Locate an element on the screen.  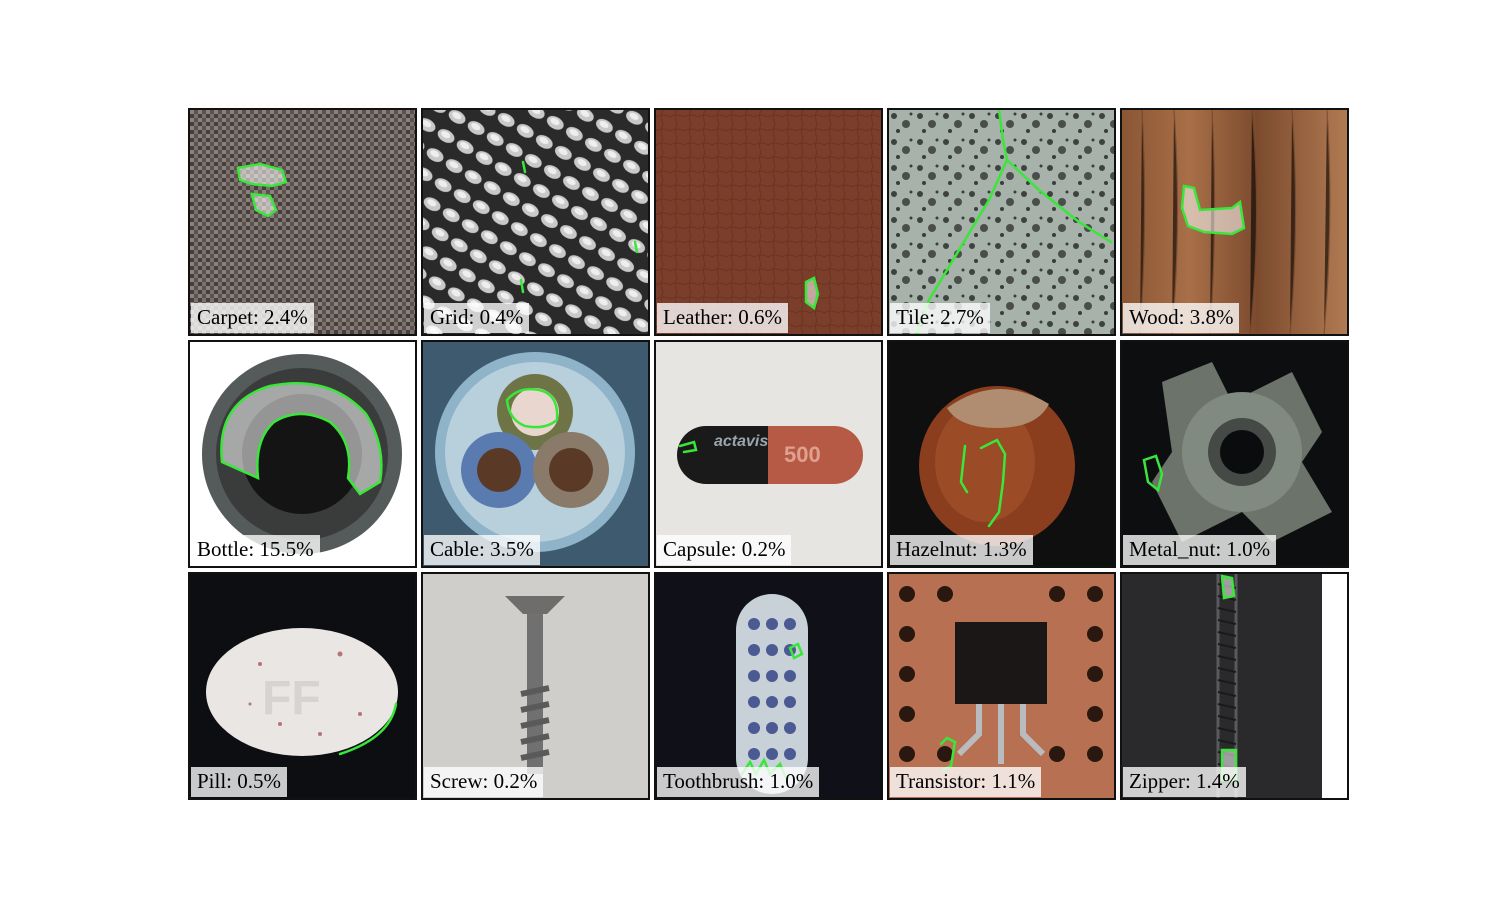
cable-image is located at coordinates (535, 454).